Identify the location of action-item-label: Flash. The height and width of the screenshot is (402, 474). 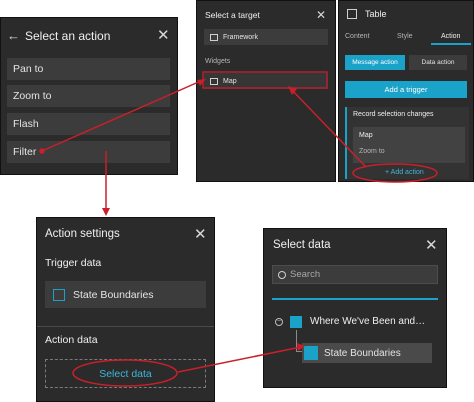
(26, 124).